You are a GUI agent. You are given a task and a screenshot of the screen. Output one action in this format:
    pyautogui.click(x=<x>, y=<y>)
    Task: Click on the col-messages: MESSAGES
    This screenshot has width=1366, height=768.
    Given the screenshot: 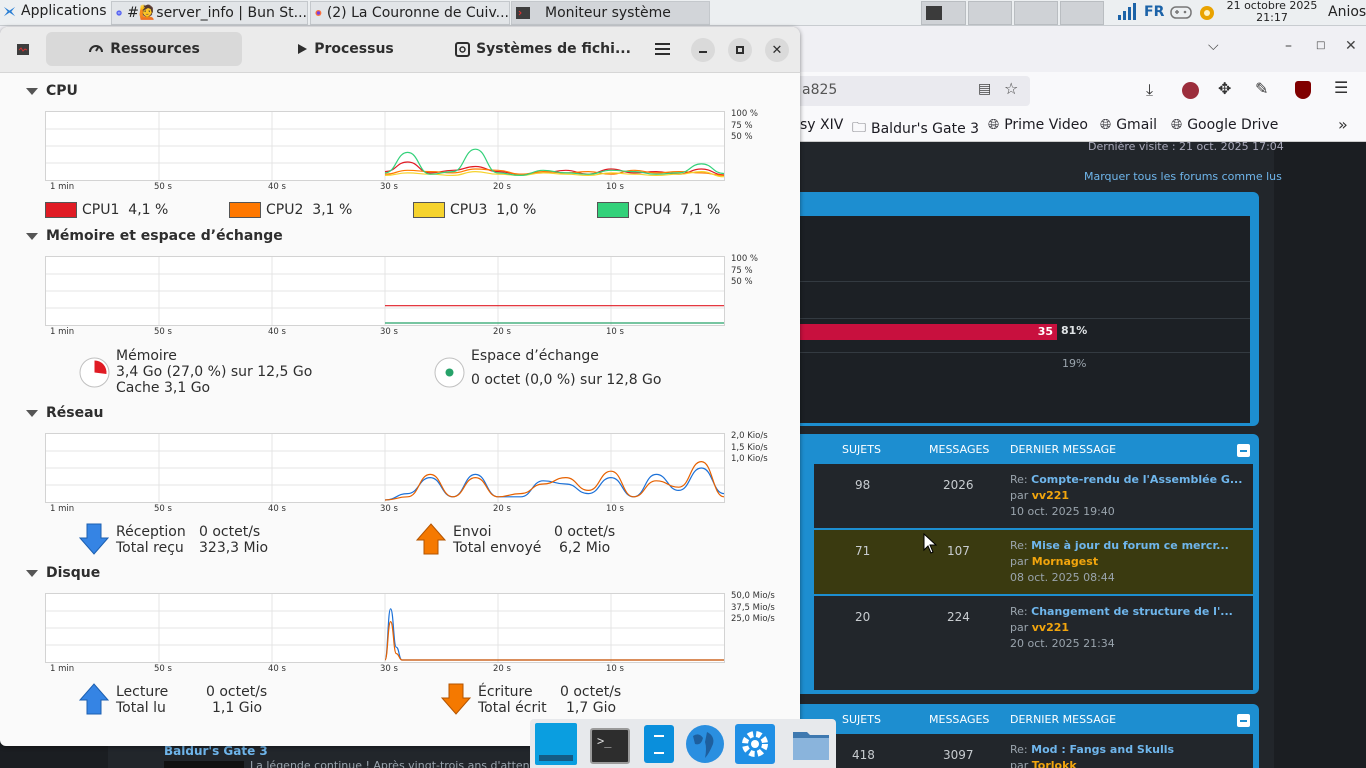 What is the action you would take?
    pyautogui.click(x=959, y=449)
    